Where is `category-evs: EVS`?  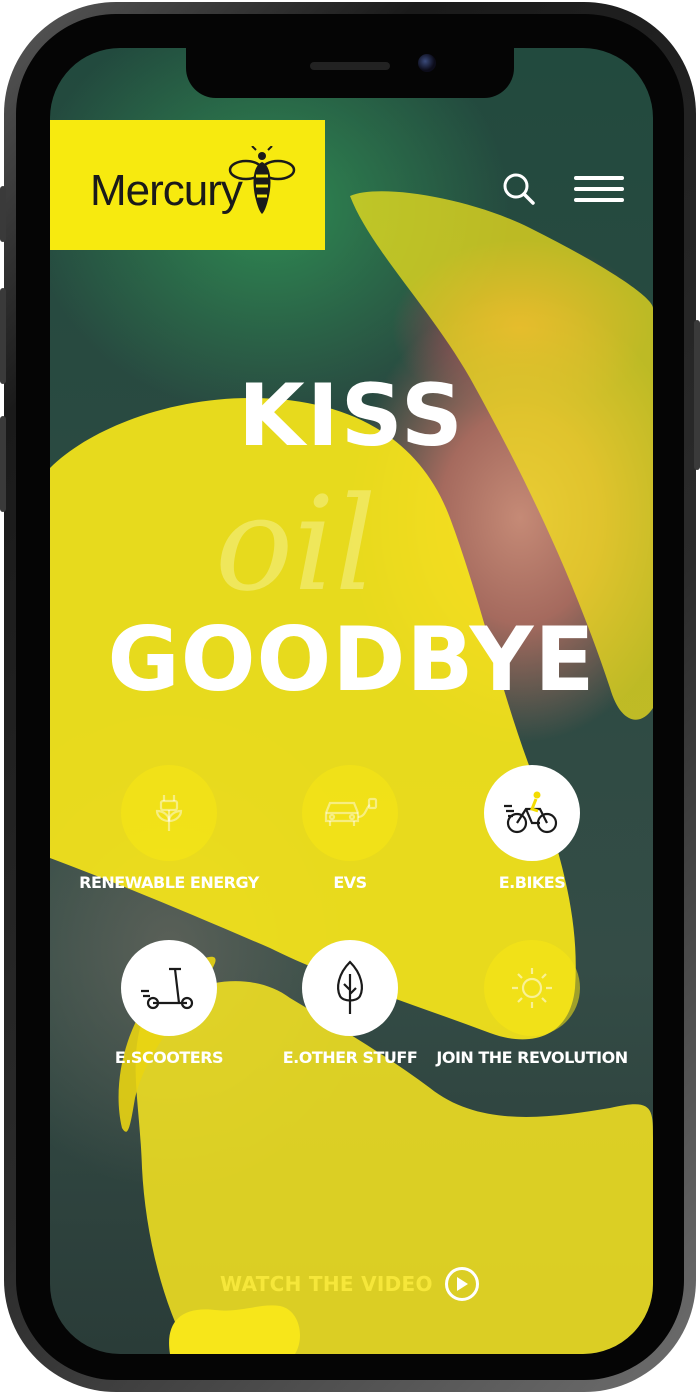 category-evs: EVS is located at coordinates (350, 835).